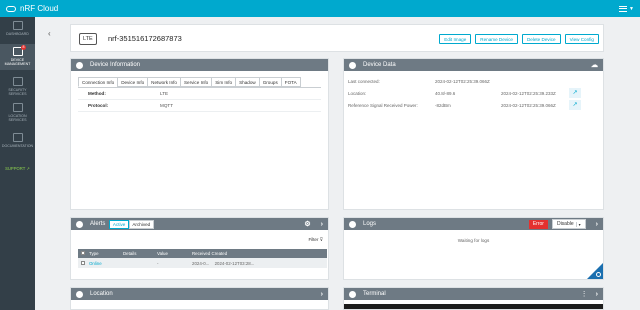 The width and height of the screenshot is (640, 310). Describe the element at coordinates (374, 294) in the screenshot. I see `panel-title: Terminal` at that location.